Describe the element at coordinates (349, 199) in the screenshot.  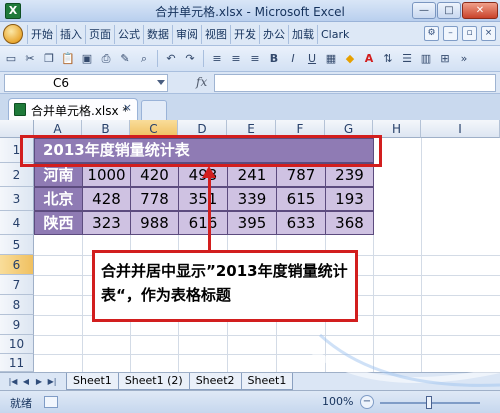
I see `table-cell: 193` at that location.